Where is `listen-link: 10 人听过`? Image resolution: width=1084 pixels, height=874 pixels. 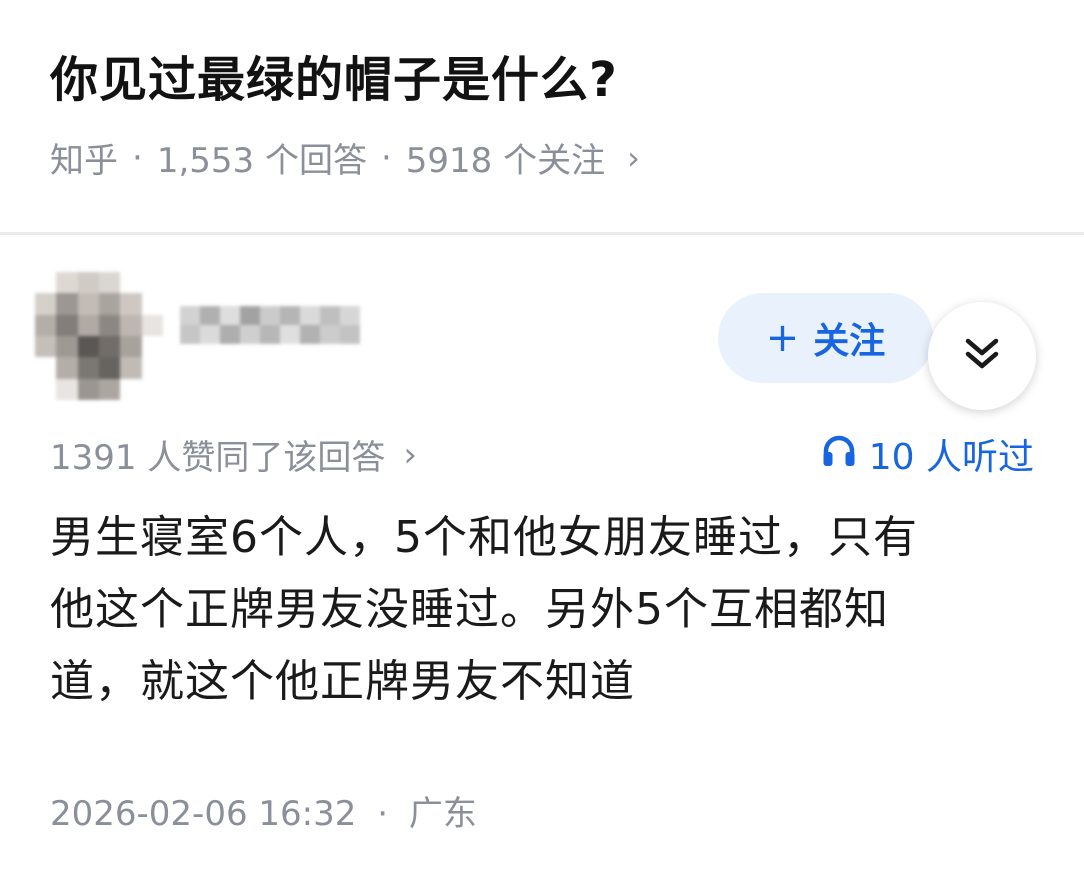 listen-link: 10 人听过 is located at coordinates (927, 454).